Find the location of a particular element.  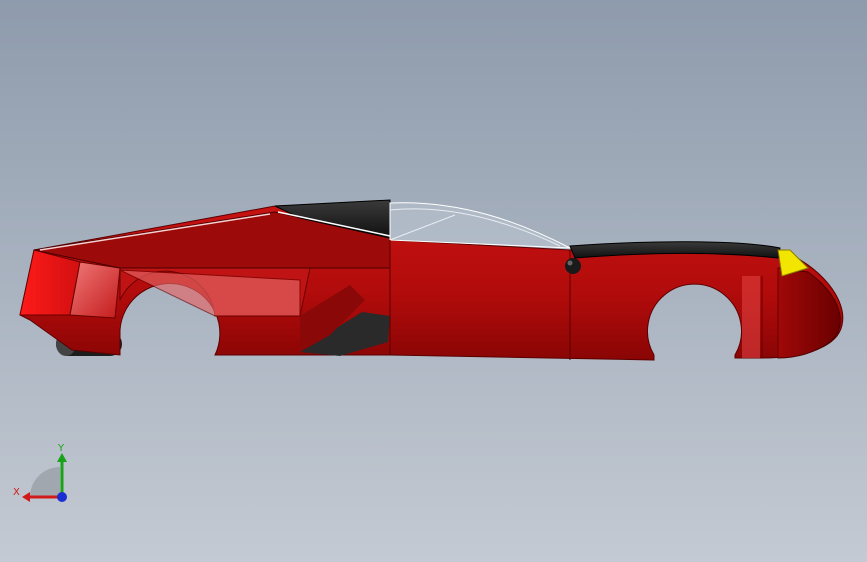

side-mirror-ball-shine is located at coordinates (570, 263).